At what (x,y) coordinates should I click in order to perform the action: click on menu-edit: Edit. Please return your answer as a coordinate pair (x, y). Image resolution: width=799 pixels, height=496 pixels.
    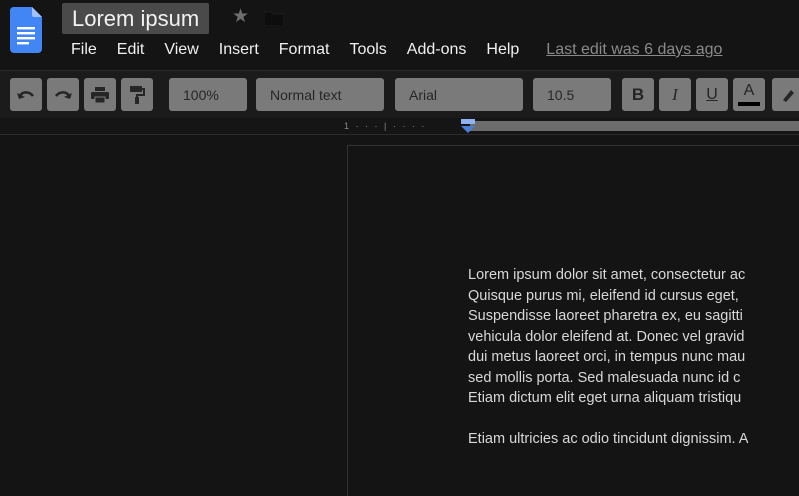
    Looking at the image, I should click on (131, 50).